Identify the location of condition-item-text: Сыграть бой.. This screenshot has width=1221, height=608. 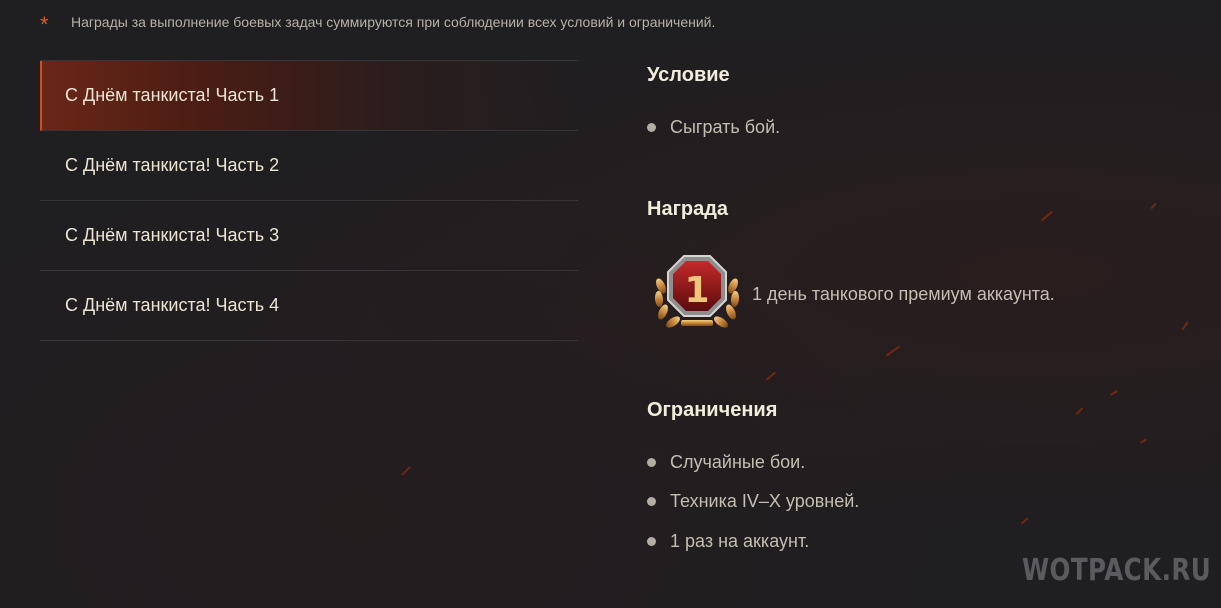
(725, 127).